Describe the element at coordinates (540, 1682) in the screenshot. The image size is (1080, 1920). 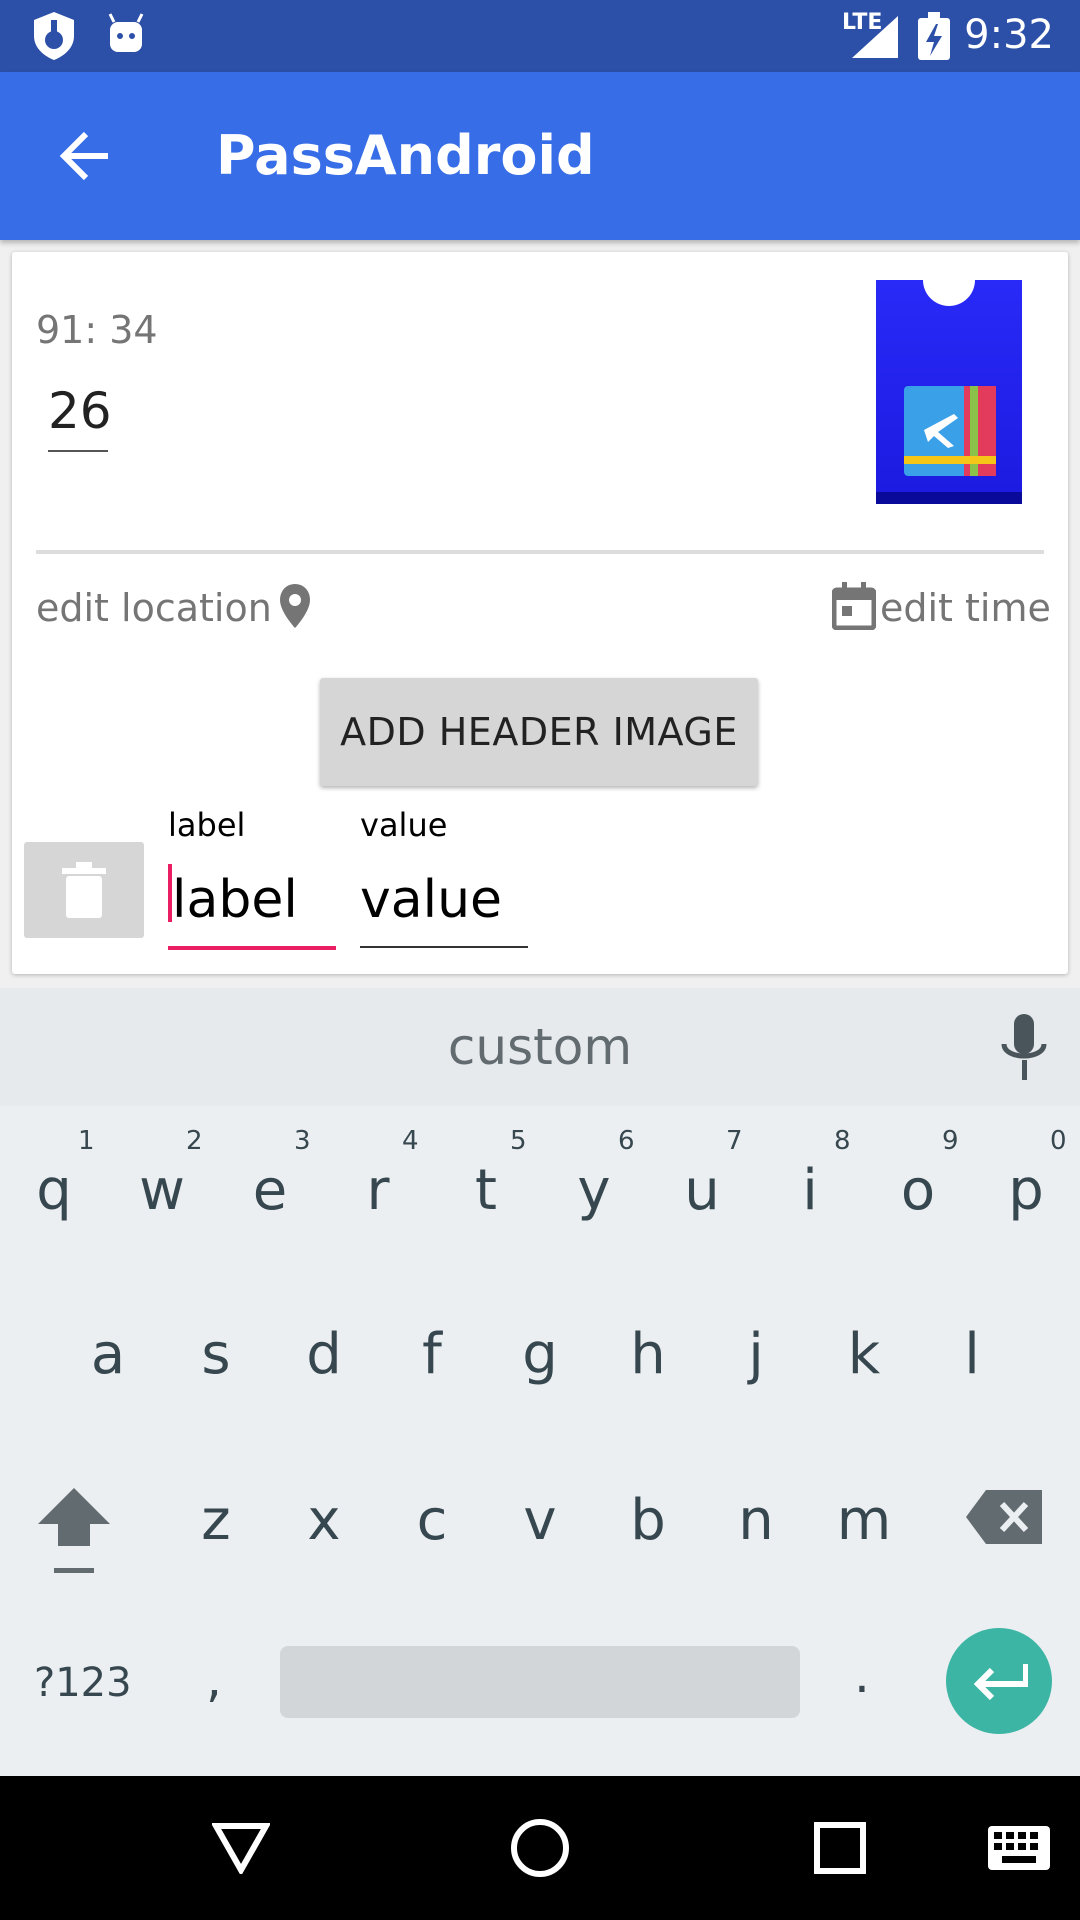
I see `space-bar` at that location.